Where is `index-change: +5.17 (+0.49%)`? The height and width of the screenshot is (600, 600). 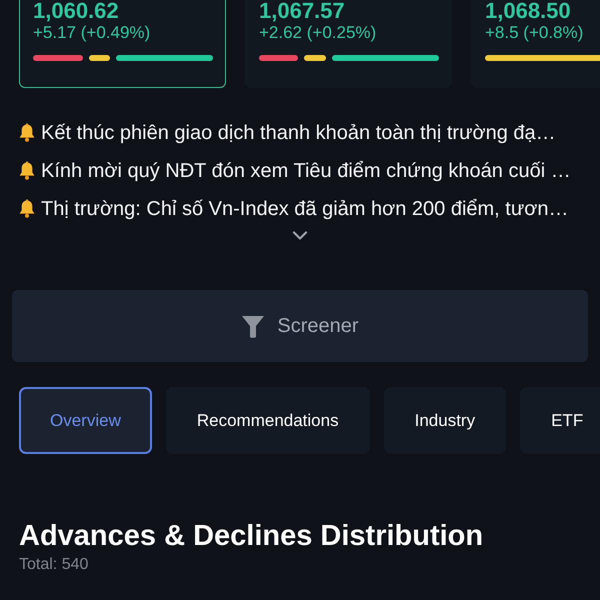
index-change: +5.17 (+0.49%) is located at coordinates (91, 33).